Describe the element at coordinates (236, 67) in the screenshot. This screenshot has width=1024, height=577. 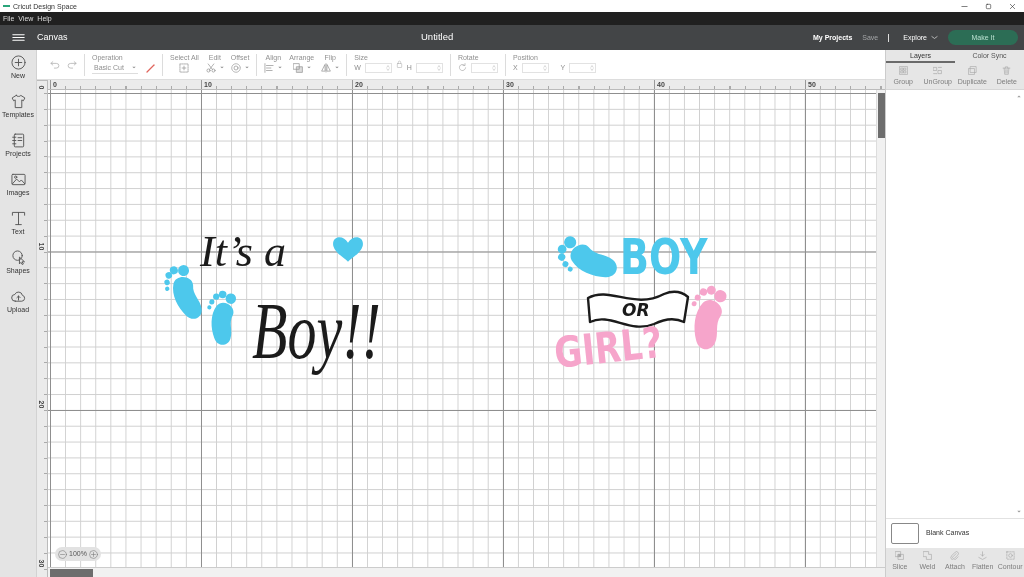
I see `offset-icon` at that location.